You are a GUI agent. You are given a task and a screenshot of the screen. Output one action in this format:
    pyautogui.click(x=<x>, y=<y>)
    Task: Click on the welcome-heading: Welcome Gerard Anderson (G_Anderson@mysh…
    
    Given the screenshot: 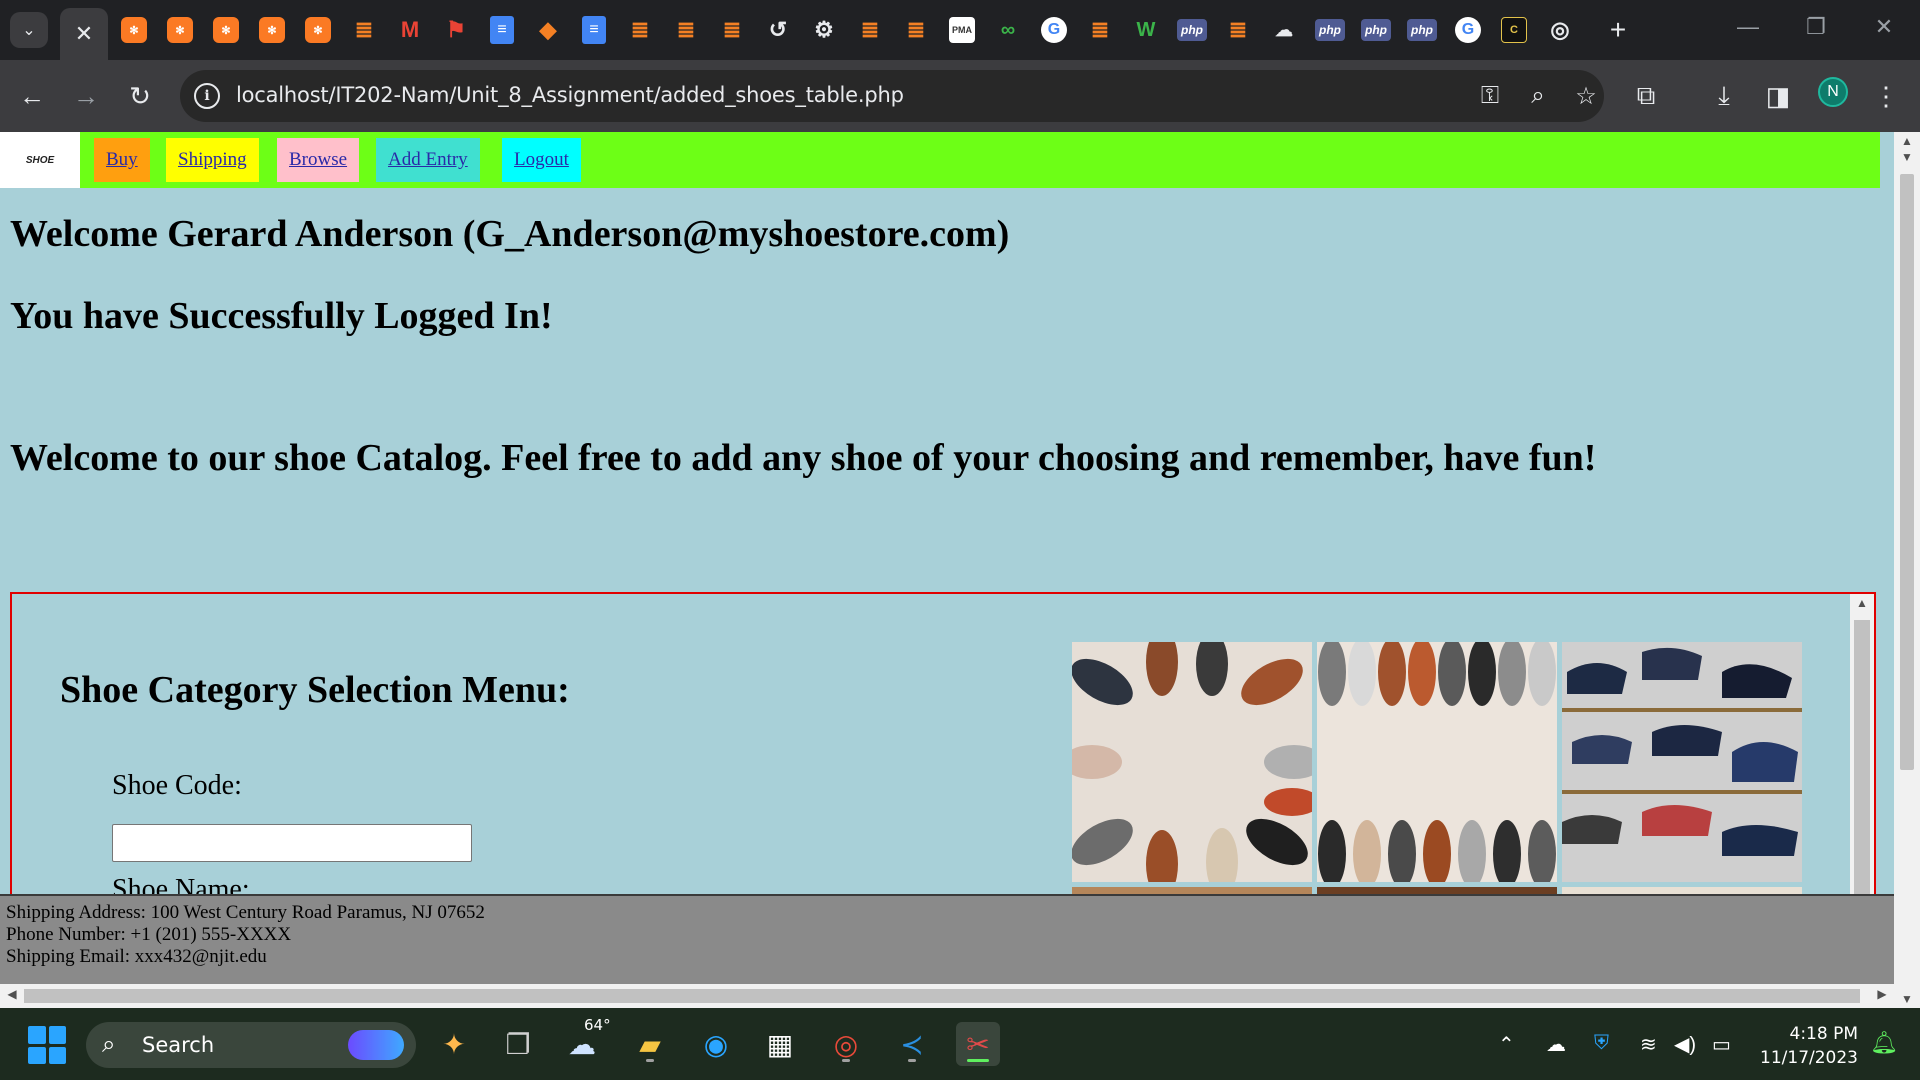 What is the action you would take?
    pyautogui.click(x=510, y=234)
    